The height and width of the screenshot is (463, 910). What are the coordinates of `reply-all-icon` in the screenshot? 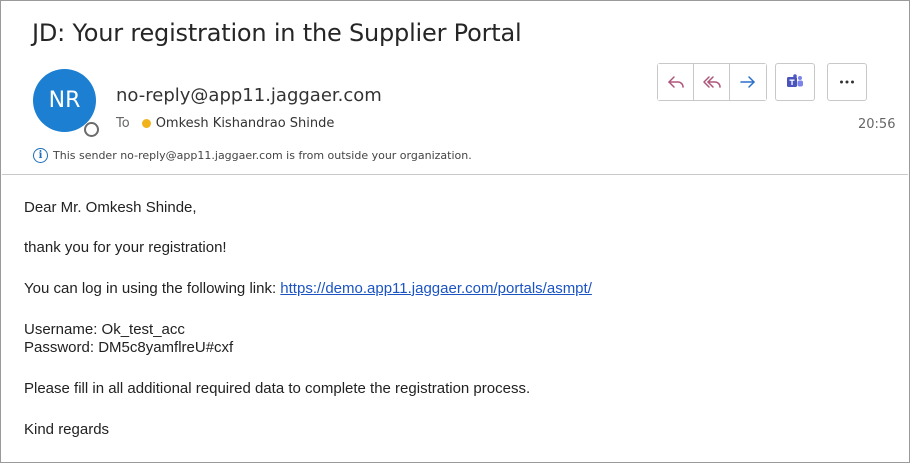 It's located at (711, 82).